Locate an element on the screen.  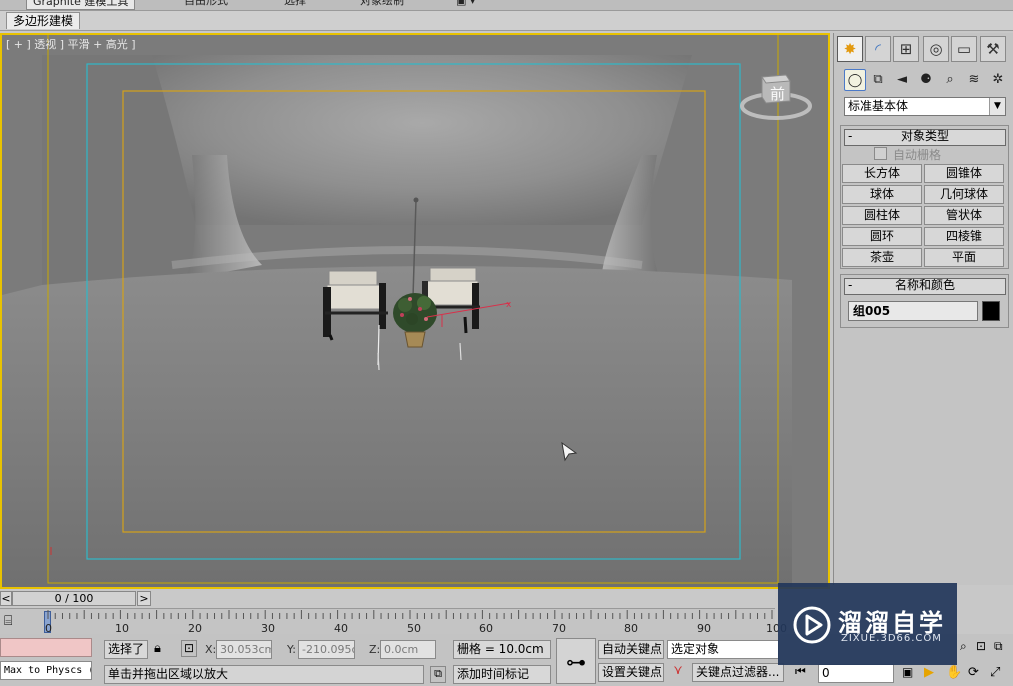
teapot-button: 茶壶 is located at coordinates (882, 257).